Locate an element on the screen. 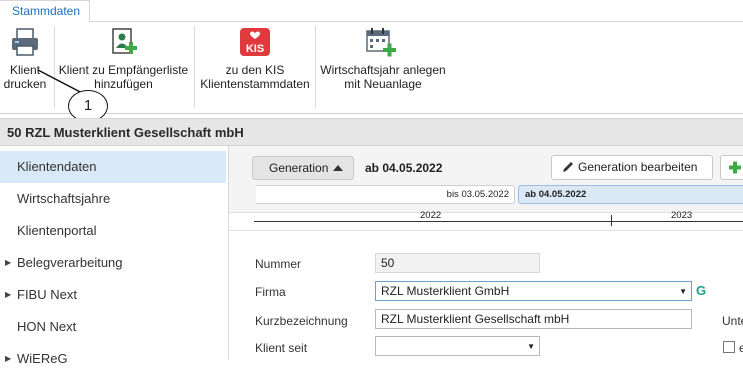  klient-seit-select: ▼ is located at coordinates (457, 346).